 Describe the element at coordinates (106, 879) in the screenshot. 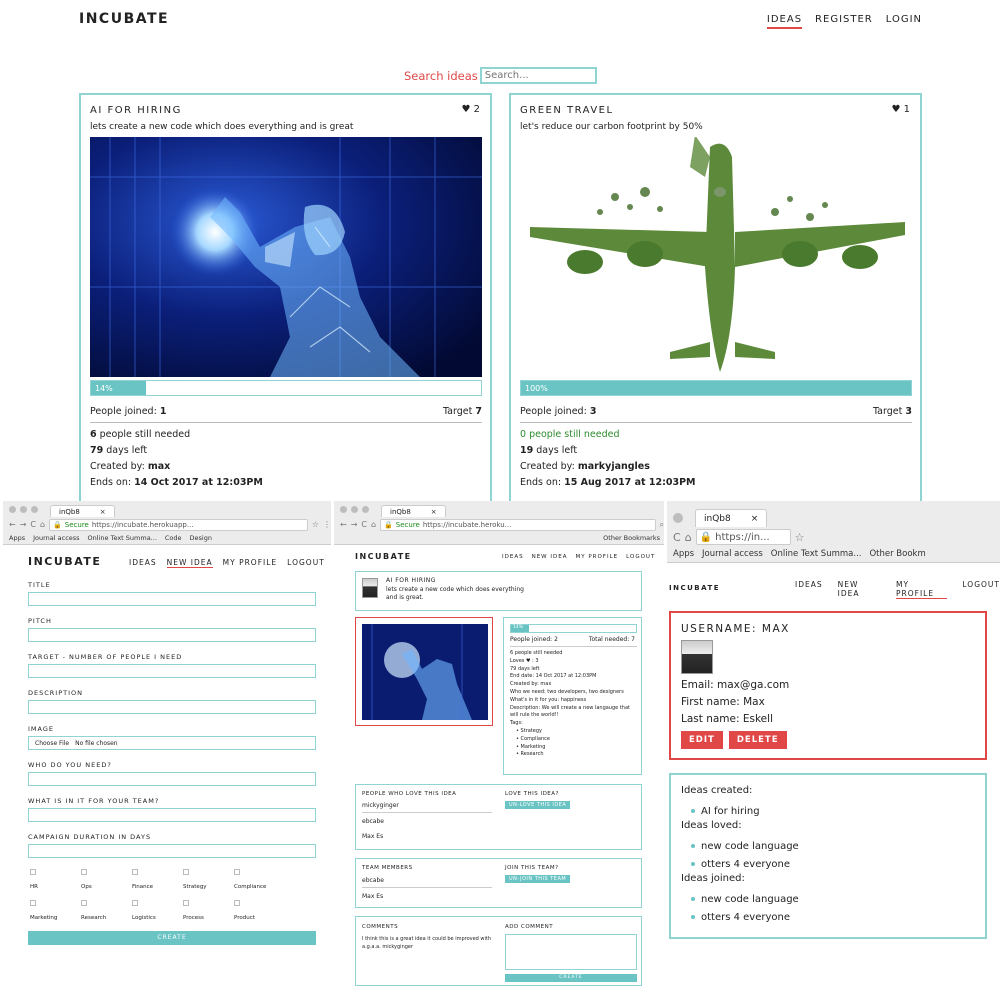

I see `checkbox-ops: Ops` at that location.